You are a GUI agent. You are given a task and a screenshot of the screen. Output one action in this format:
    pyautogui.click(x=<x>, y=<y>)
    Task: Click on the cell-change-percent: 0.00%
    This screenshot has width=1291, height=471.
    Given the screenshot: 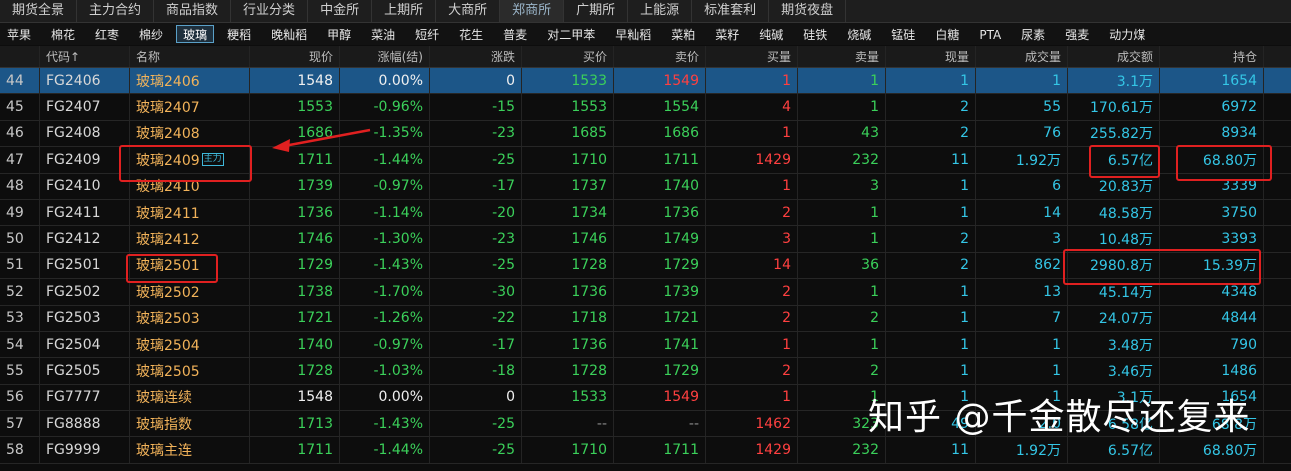 What is the action you would take?
    pyautogui.click(x=385, y=81)
    